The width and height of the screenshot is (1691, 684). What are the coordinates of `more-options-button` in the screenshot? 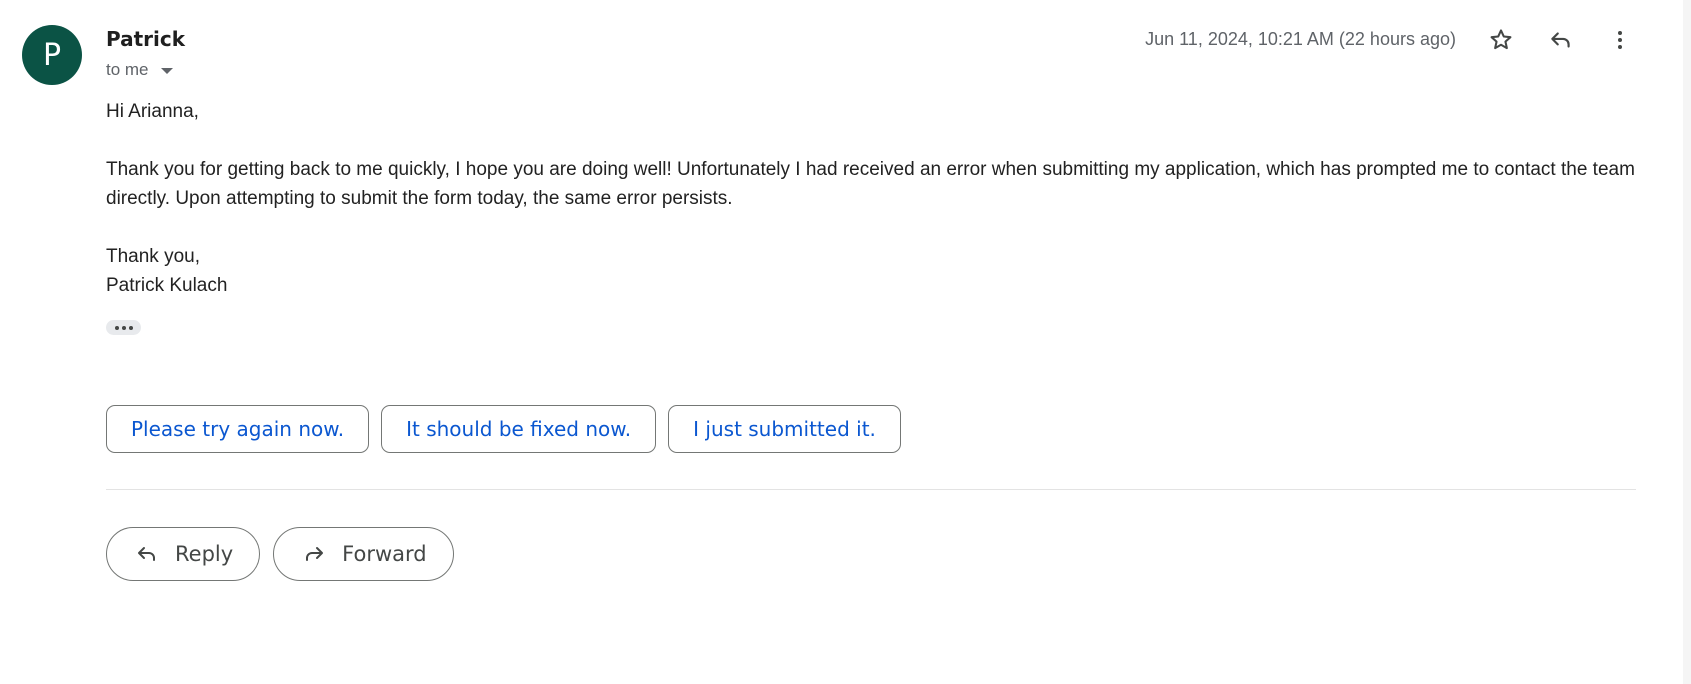 It's located at (1620, 40).